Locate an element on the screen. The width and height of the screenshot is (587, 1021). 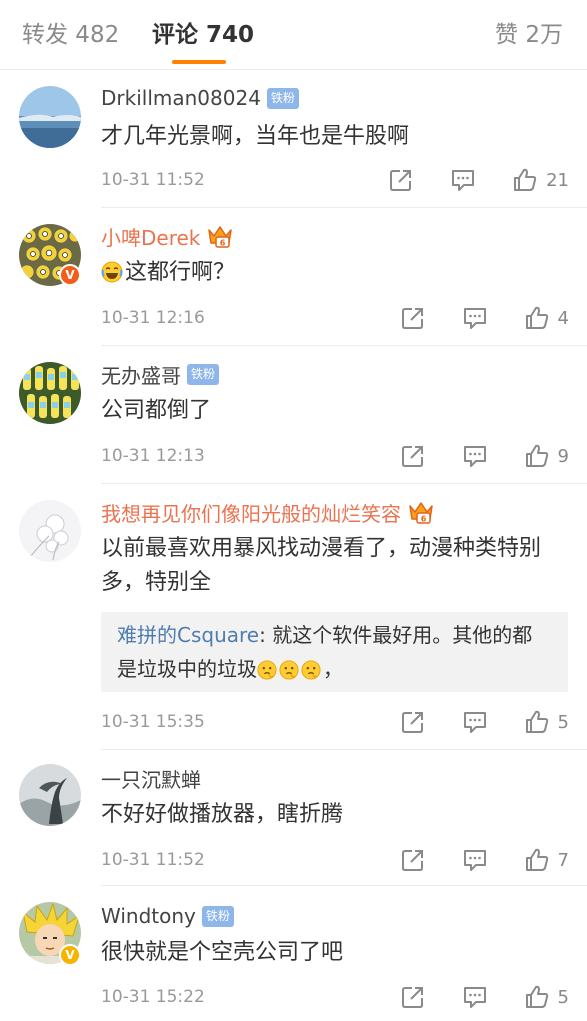
tab-comments: 评论 740 is located at coordinates (203, 35).